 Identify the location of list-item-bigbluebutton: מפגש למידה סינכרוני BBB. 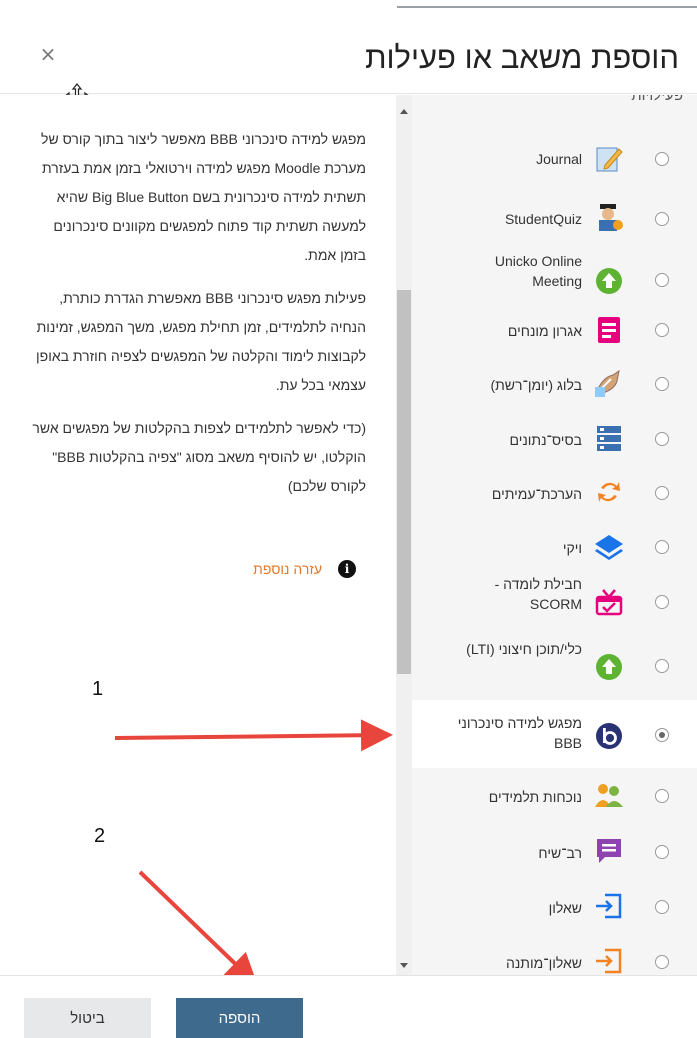
(554, 734).